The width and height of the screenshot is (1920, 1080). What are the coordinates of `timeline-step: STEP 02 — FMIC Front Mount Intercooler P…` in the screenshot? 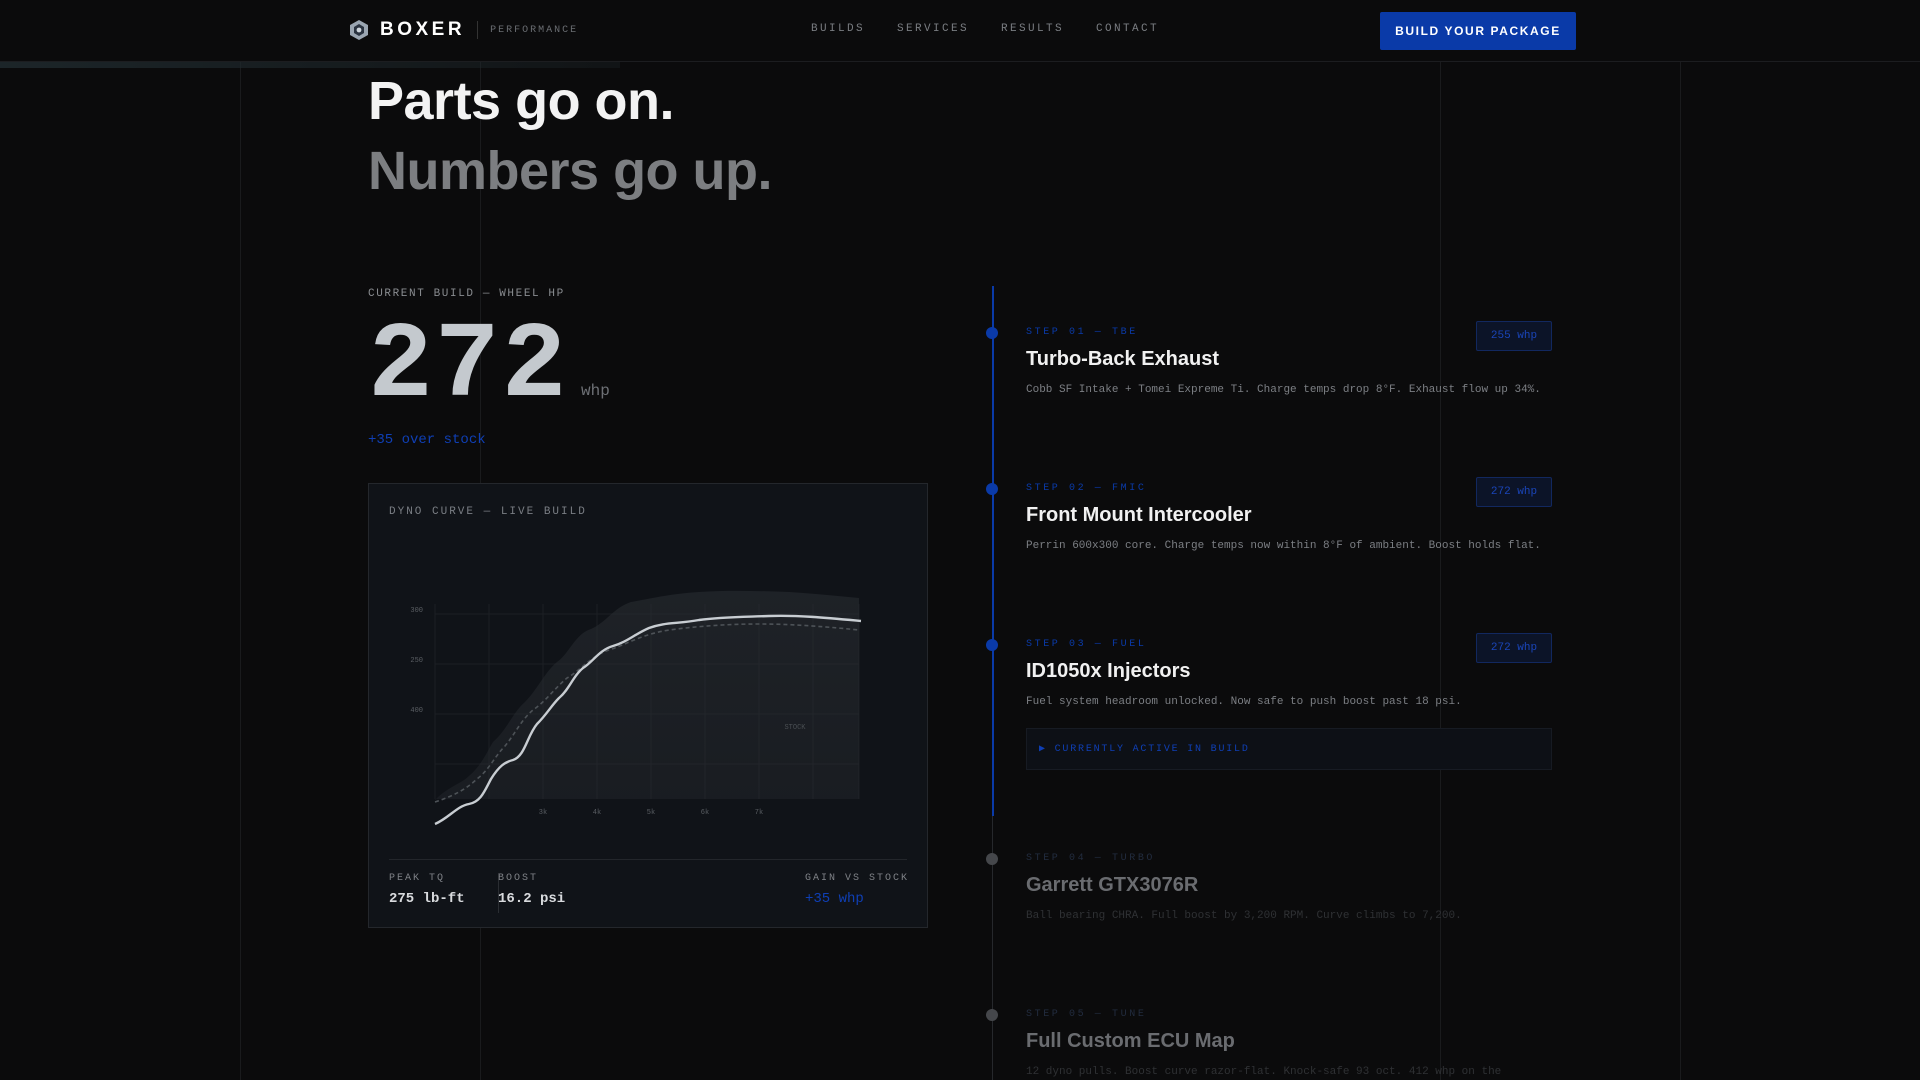 It's located at (1269, 514).